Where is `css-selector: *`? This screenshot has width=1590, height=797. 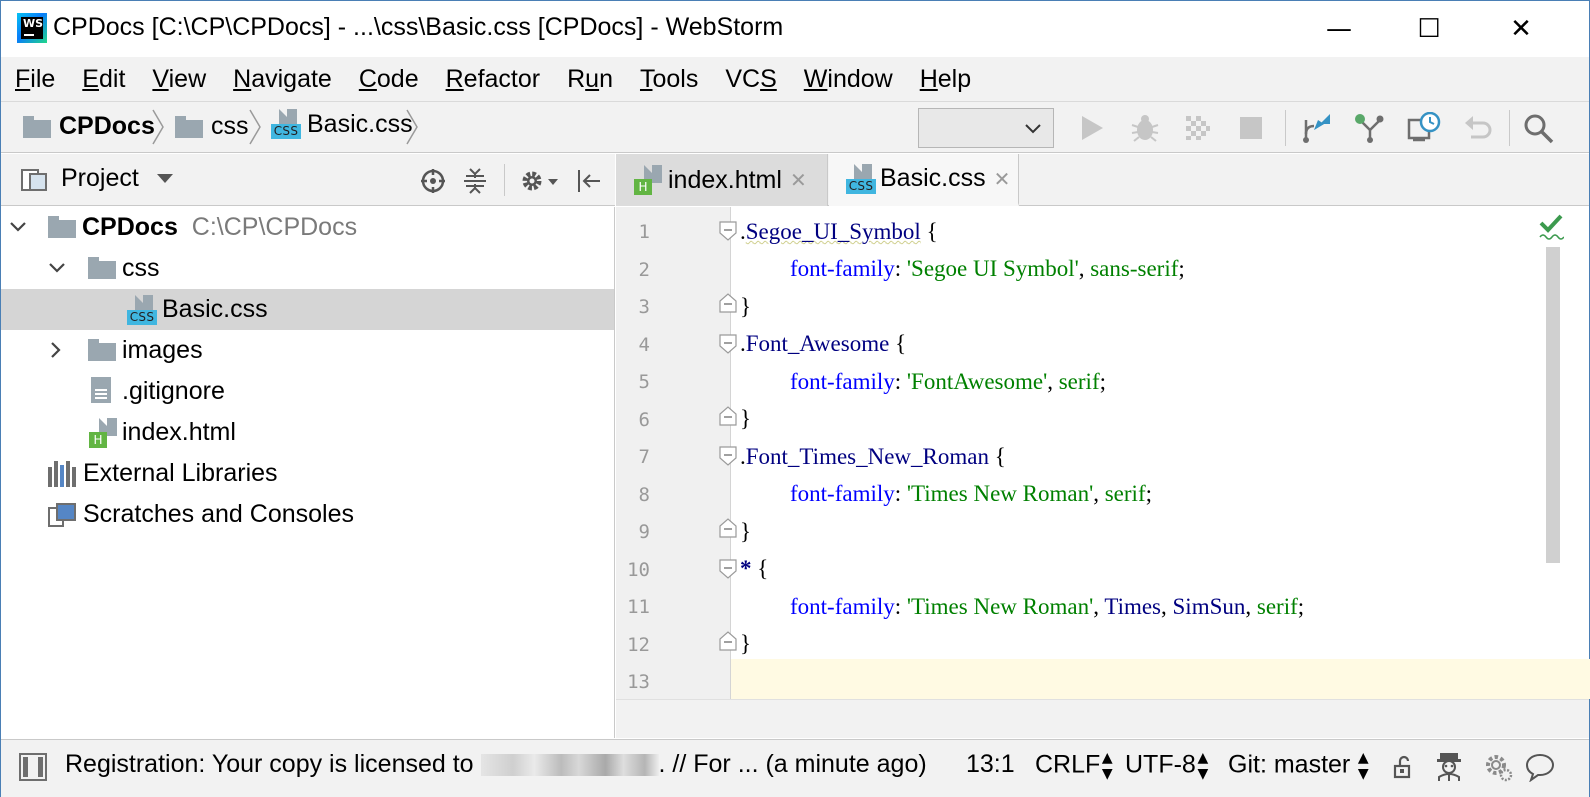 css-selector: * is located at coordinates (746, 568).